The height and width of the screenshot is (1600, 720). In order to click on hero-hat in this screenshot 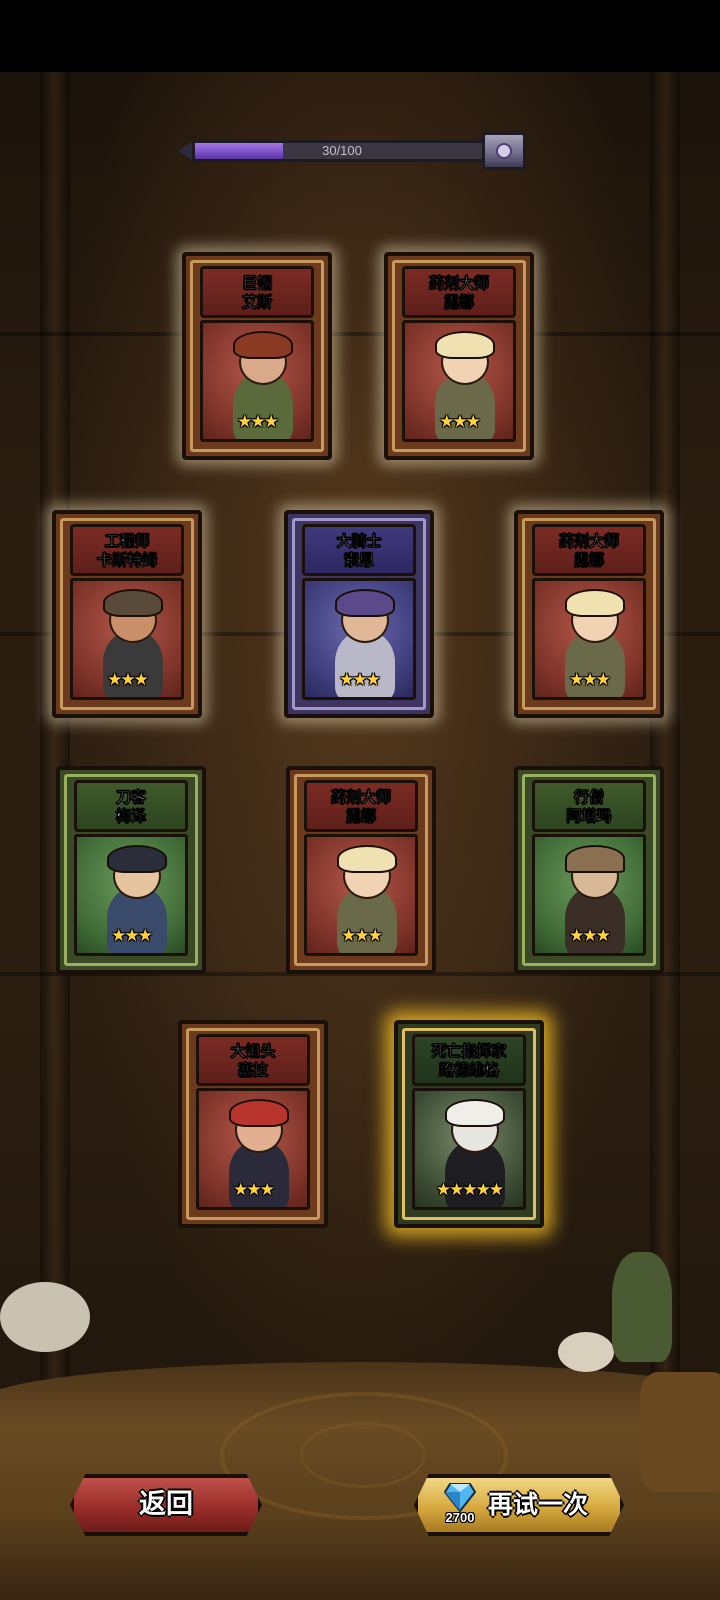, I will do `click(595, 859)`.